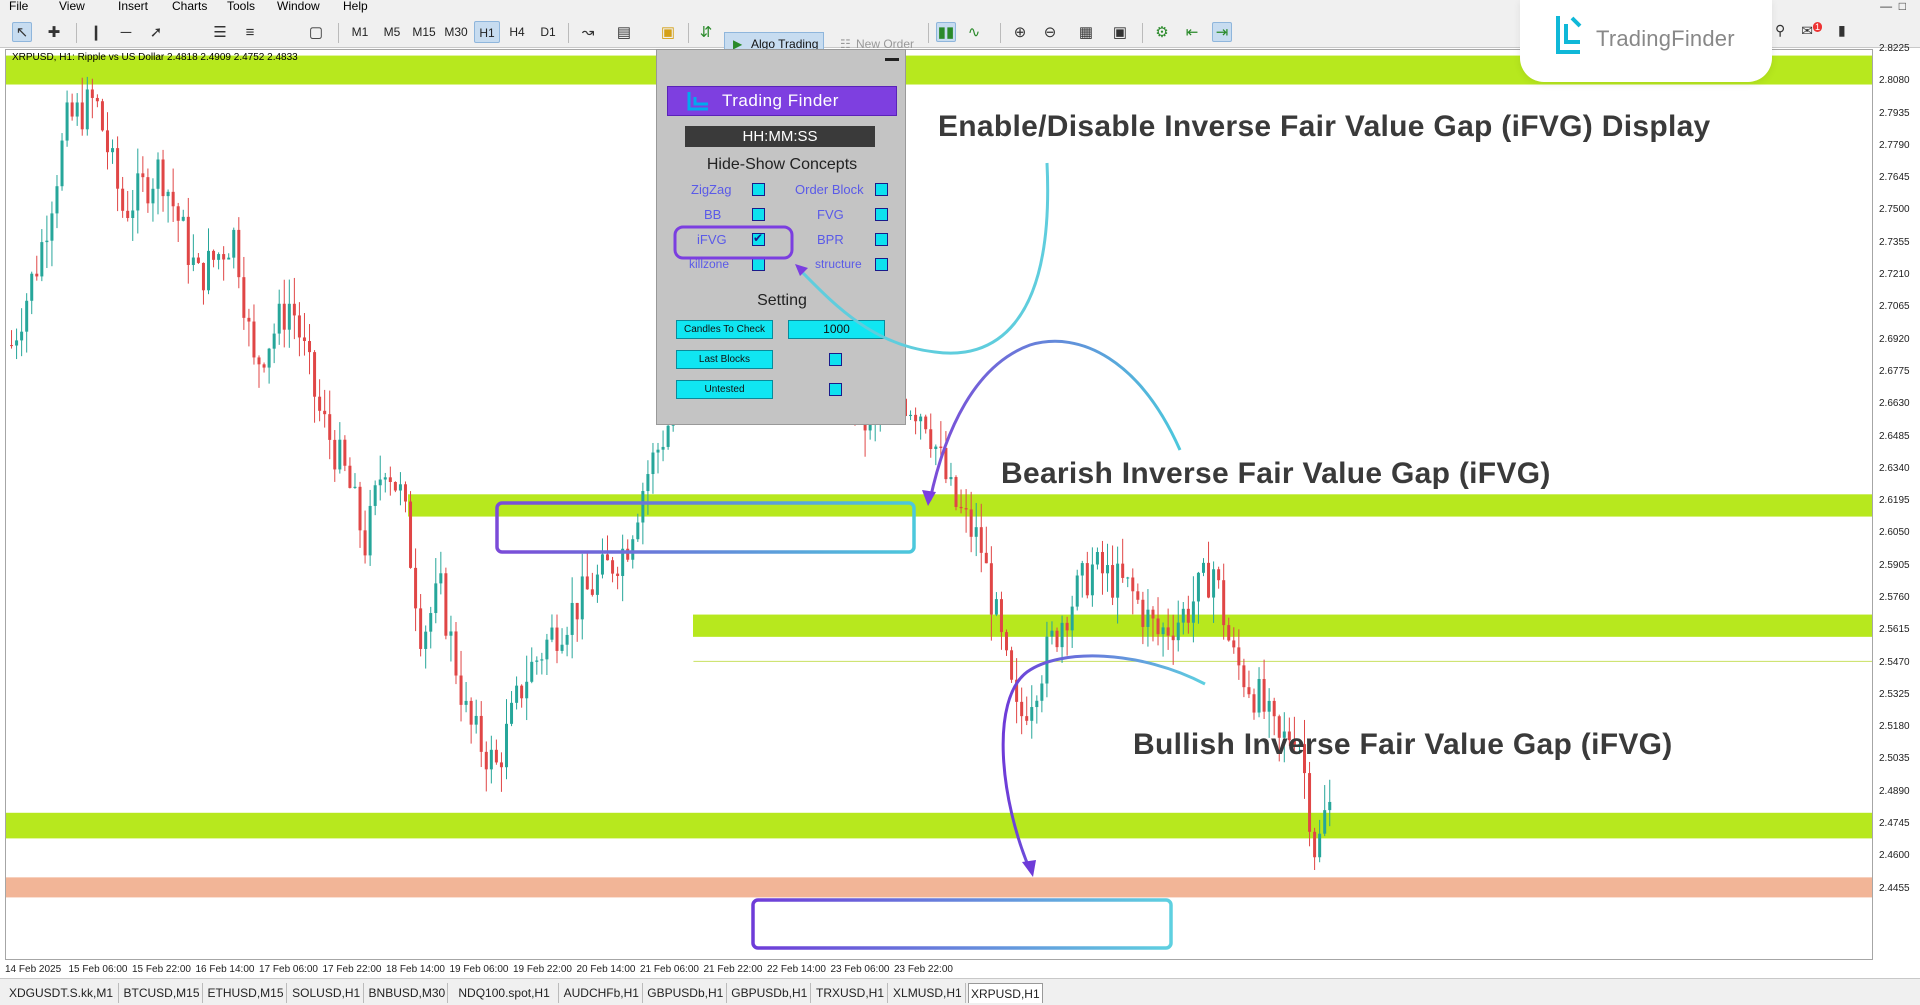 Image resolution: width=1920 pixels, height=1005 pixels. What do you see at coordinates (360, 32) in the screenshot?
I see `tf-m1: M1` at bounding box center [360, 32].